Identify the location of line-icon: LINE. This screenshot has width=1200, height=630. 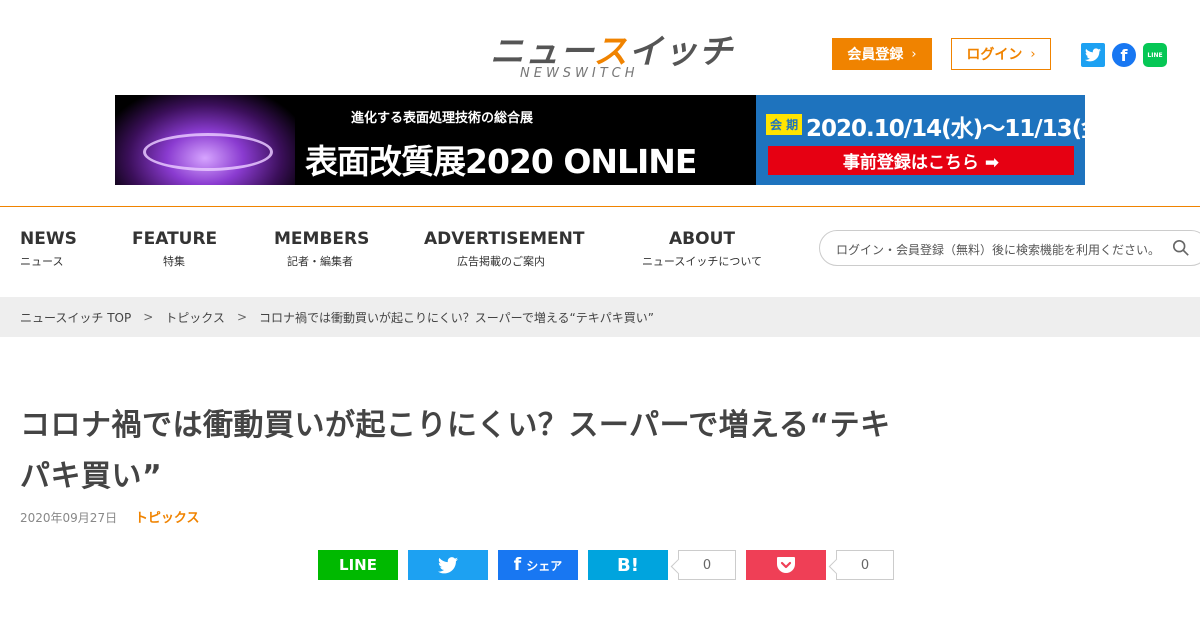
(1155, 55).